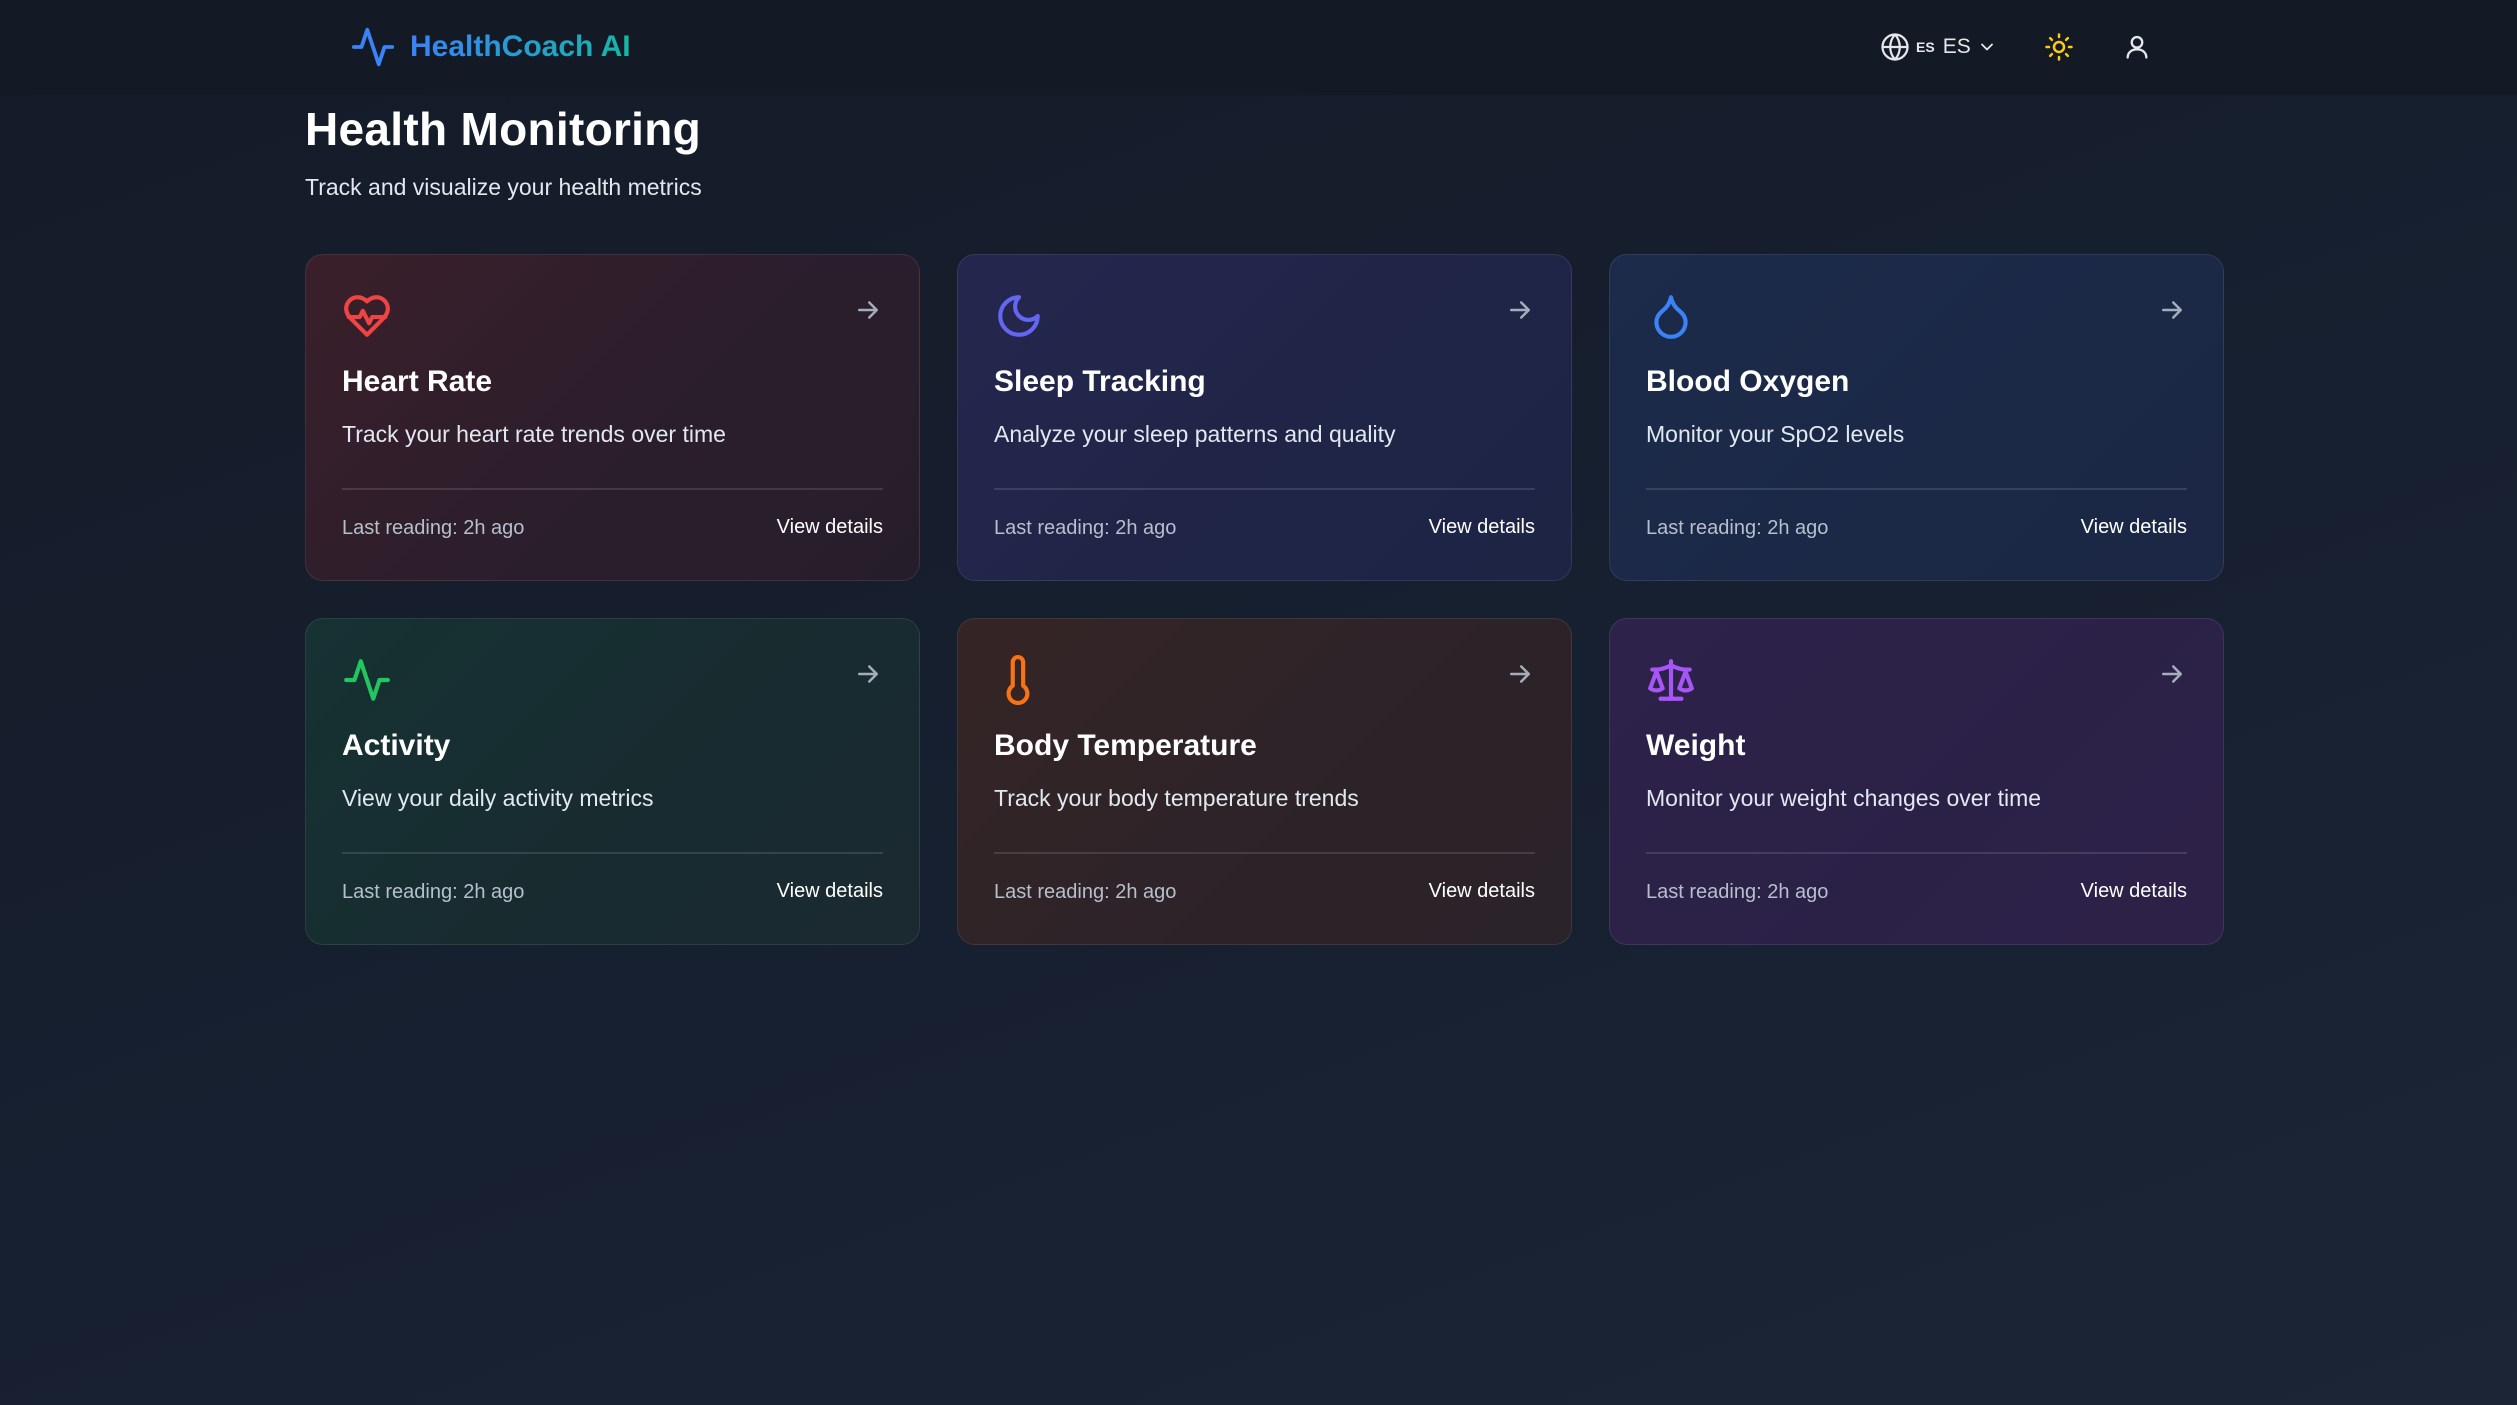 The image size is (2517, 1405). Describe the element at coordinates (534, 434) in the screenshot. I see `card-description: Track your heart rate trends over time` at that location.